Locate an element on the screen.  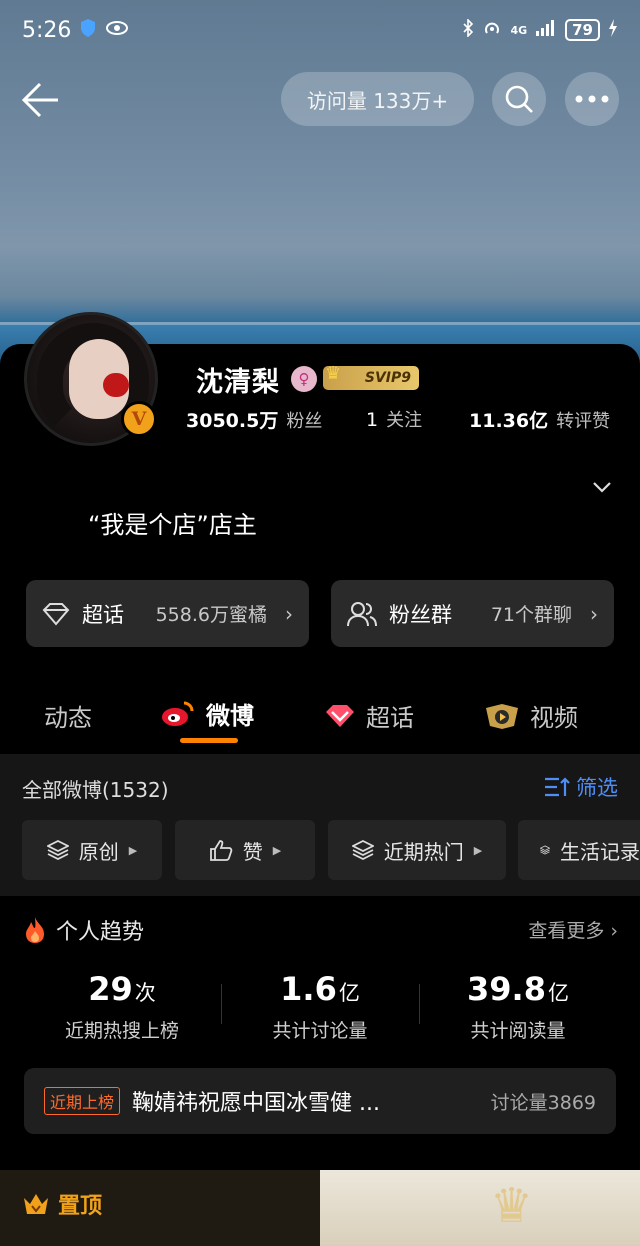
verified-badge: V is located at coordinates (139, 419).